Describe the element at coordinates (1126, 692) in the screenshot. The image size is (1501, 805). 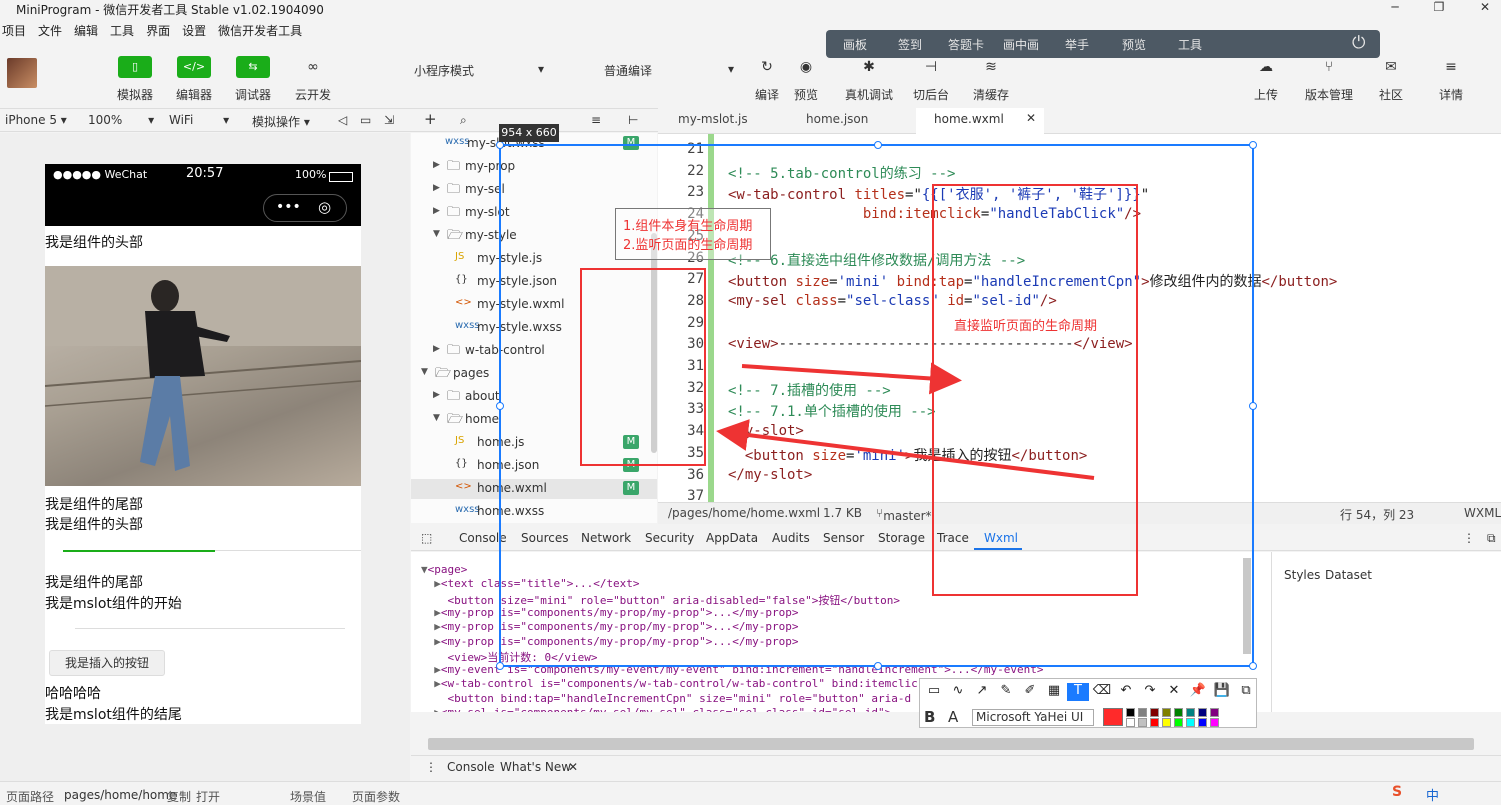
I see `undo-icon: ↶` at that location.